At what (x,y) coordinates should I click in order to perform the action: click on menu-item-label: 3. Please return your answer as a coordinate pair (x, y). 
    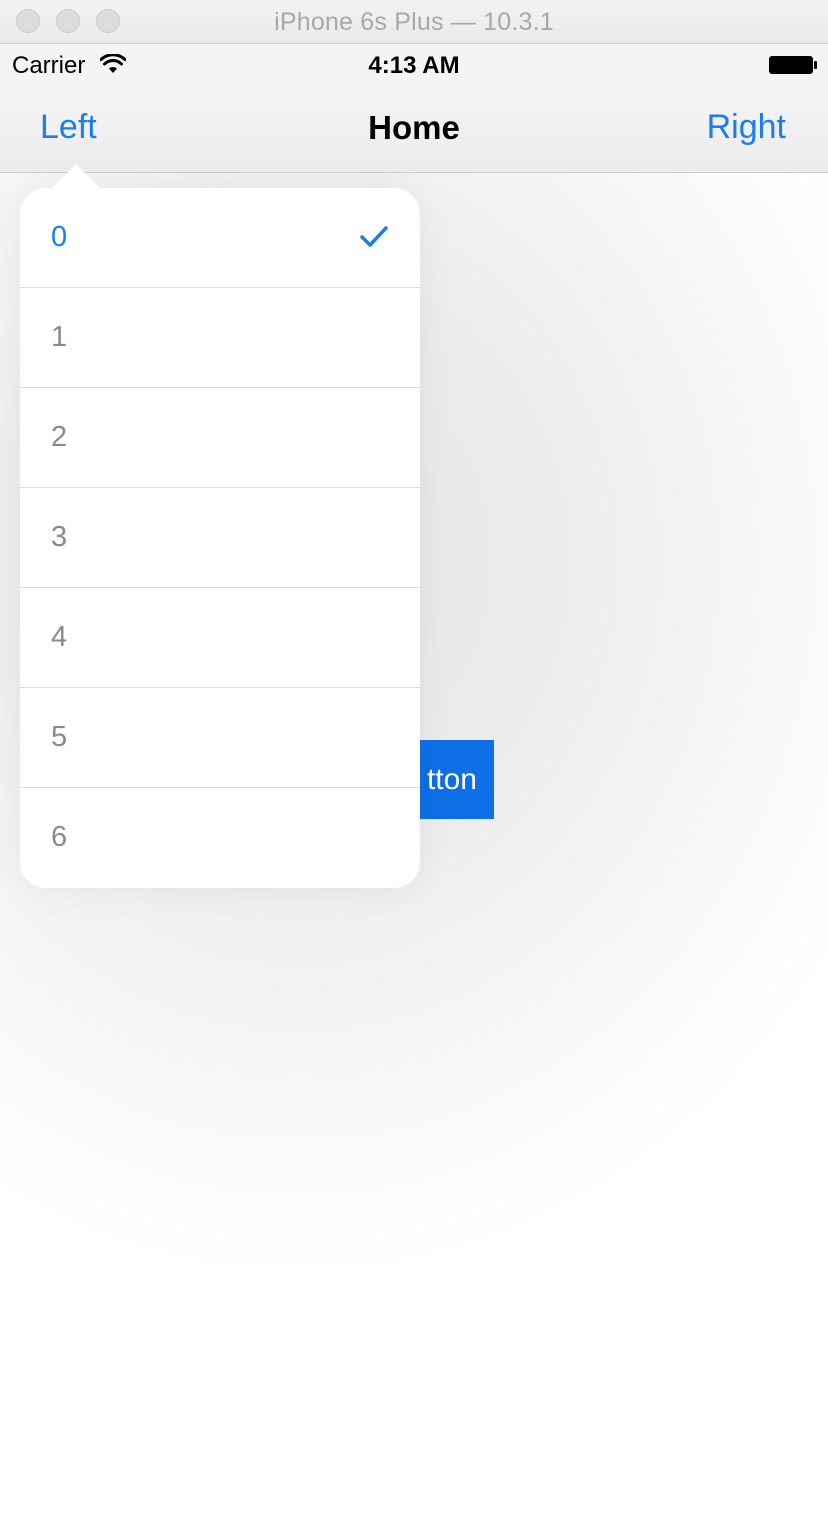
    Looking at the image, I should click on (59, 537).